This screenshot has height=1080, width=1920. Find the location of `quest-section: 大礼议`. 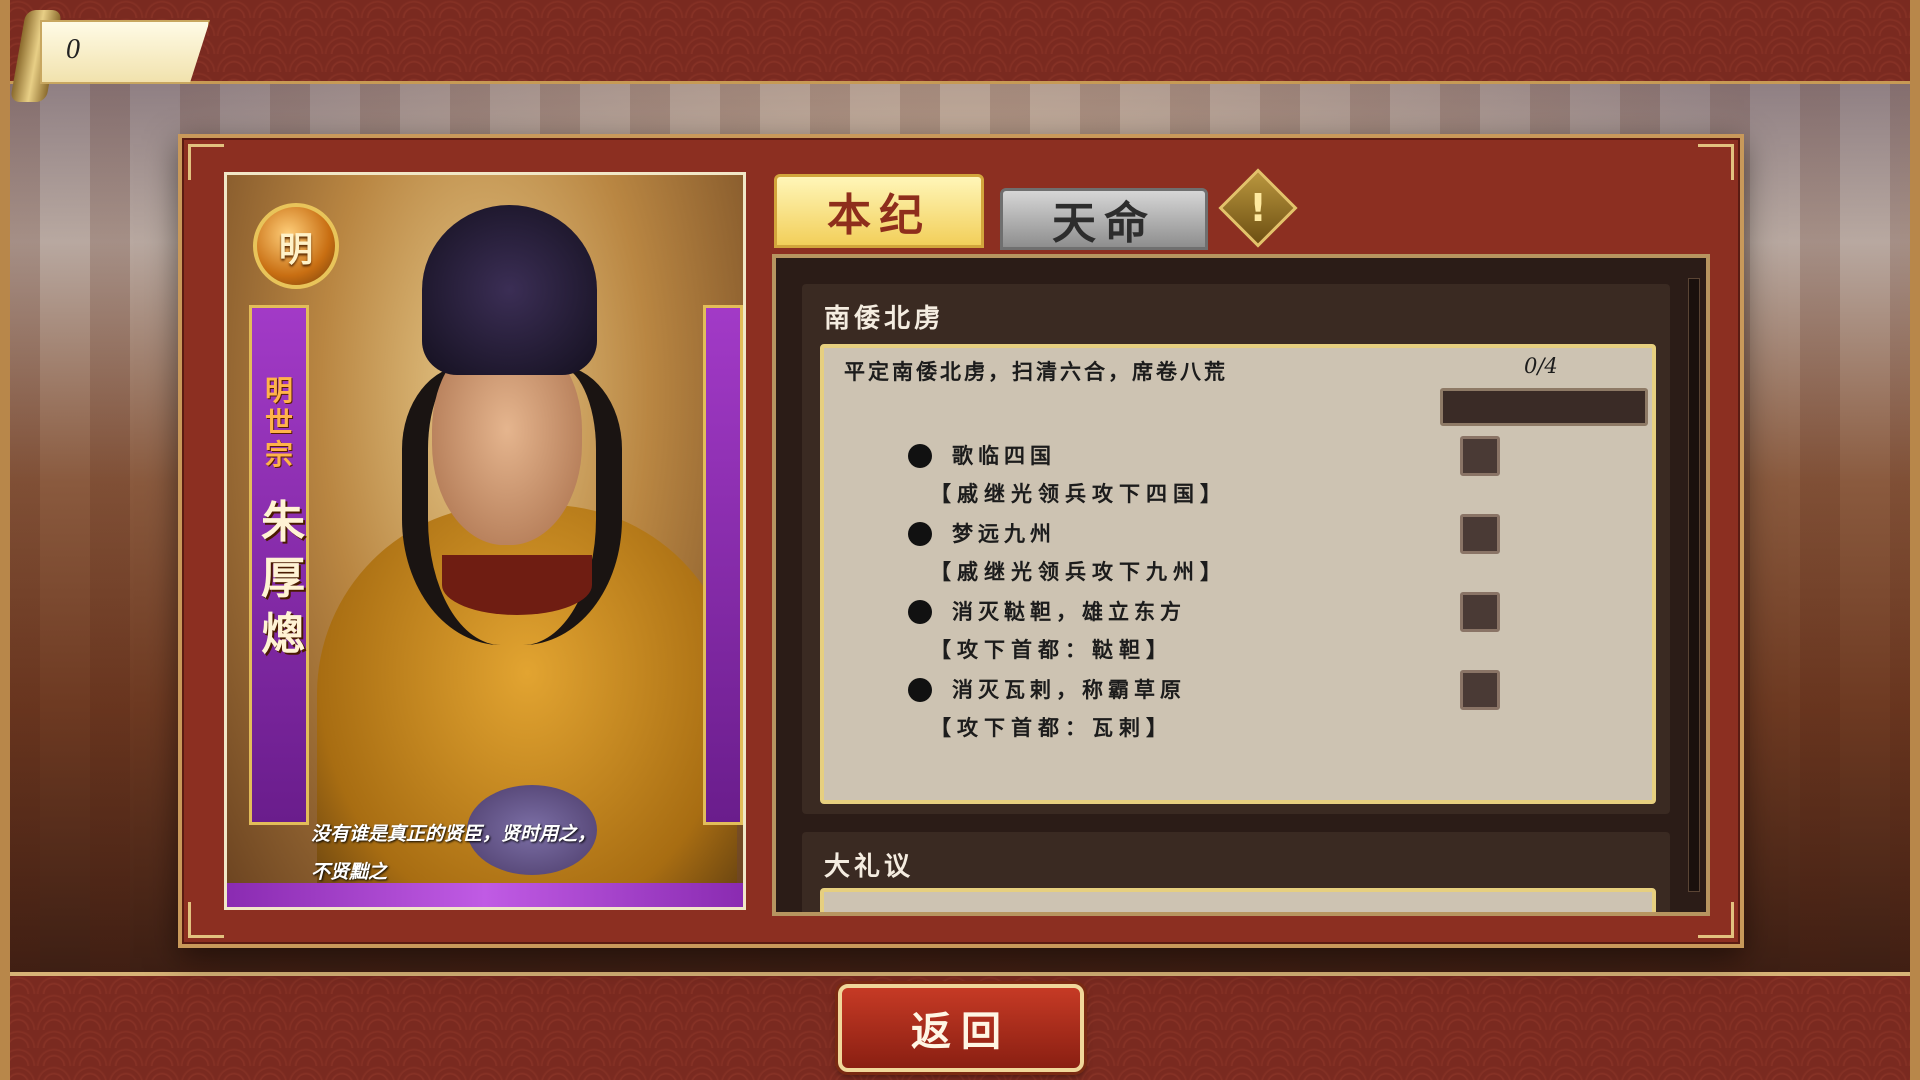

quest-section: 大礼议 is located at coordinates (1236, 872).